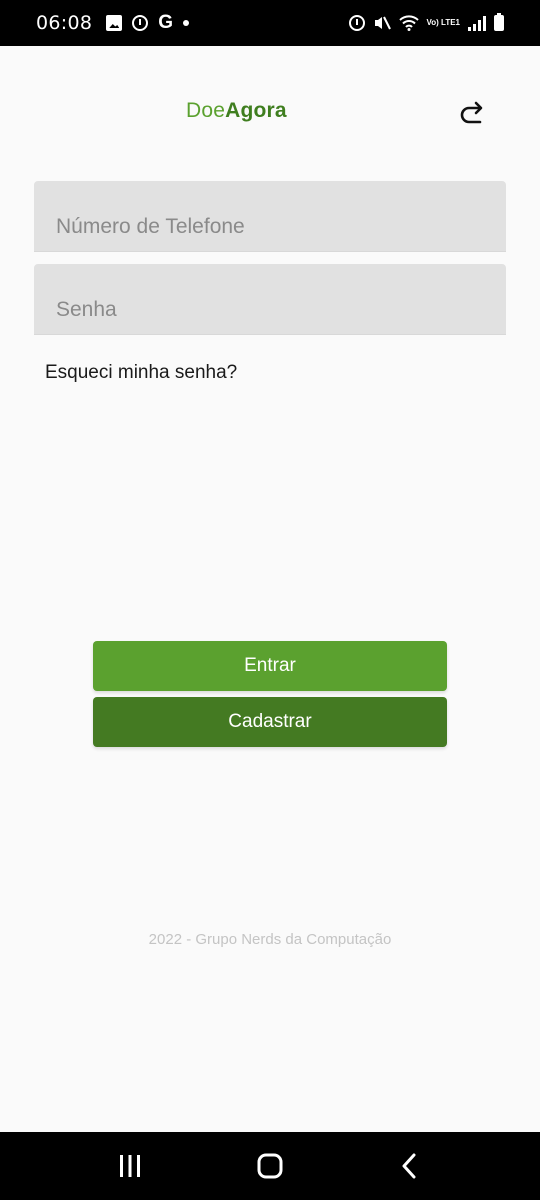 The height and width of the screenshot is (1200, 540). I want to click on back-button, so click(410, 1166).